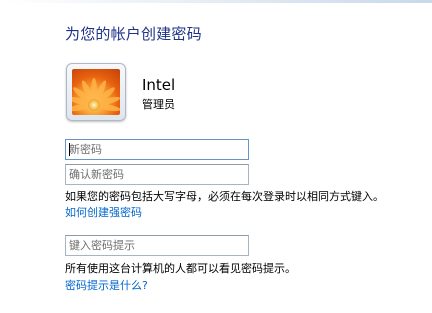 Image resolution: width=432 pixels, height=313 pixels. Describe the element at coordinates (180, 268) in the screenshot. I see `hint-visibility-note: 所有使用这台计算机的人都可以看见密码提示。` at that location.